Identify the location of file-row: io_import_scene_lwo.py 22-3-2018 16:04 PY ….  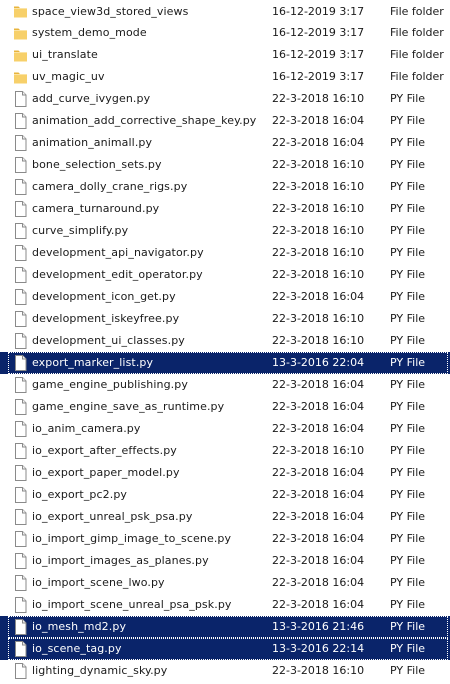
(225, 583).